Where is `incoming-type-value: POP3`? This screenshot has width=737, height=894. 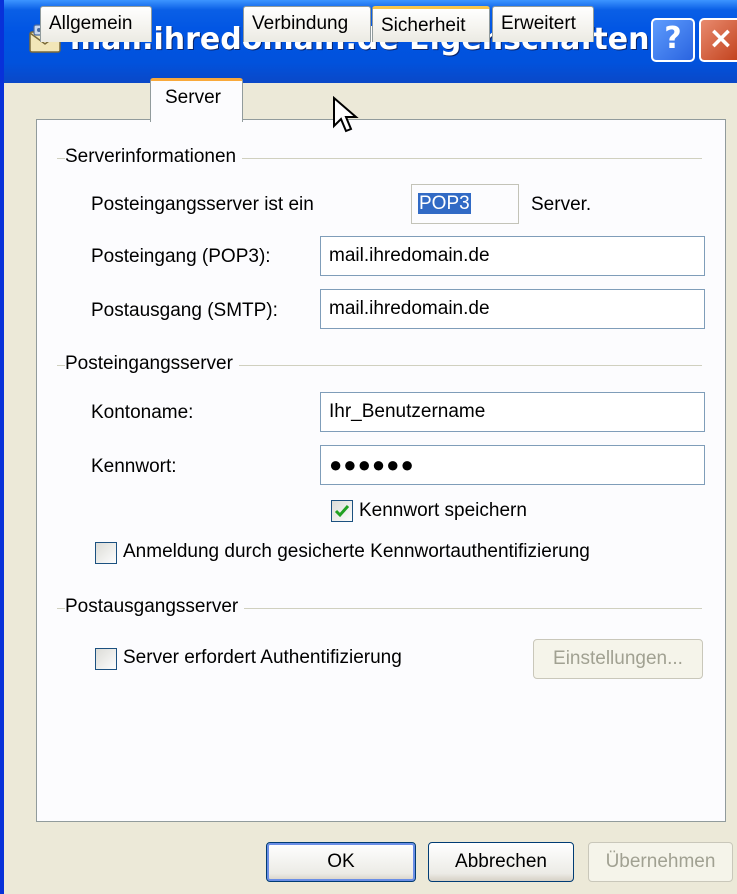 incoming-type-value: POP3 is located at coordinates (465, 204).